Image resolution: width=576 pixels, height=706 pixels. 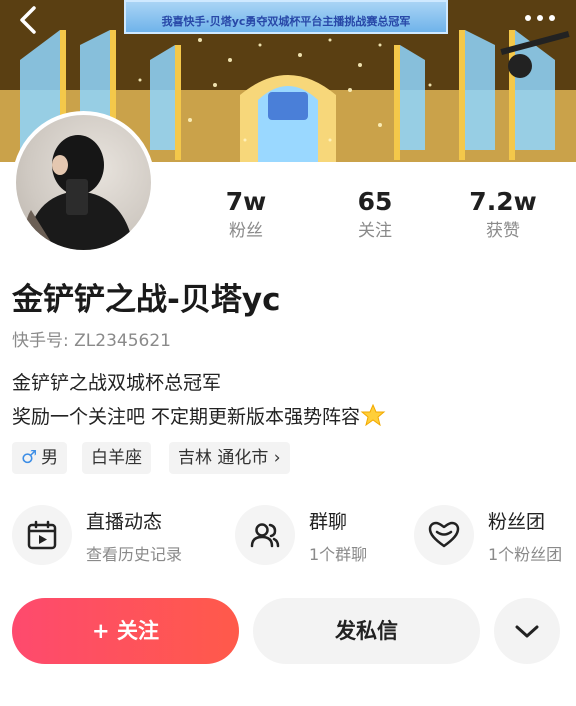 I want to click on more-actions-button, so click(x=527, y=631).